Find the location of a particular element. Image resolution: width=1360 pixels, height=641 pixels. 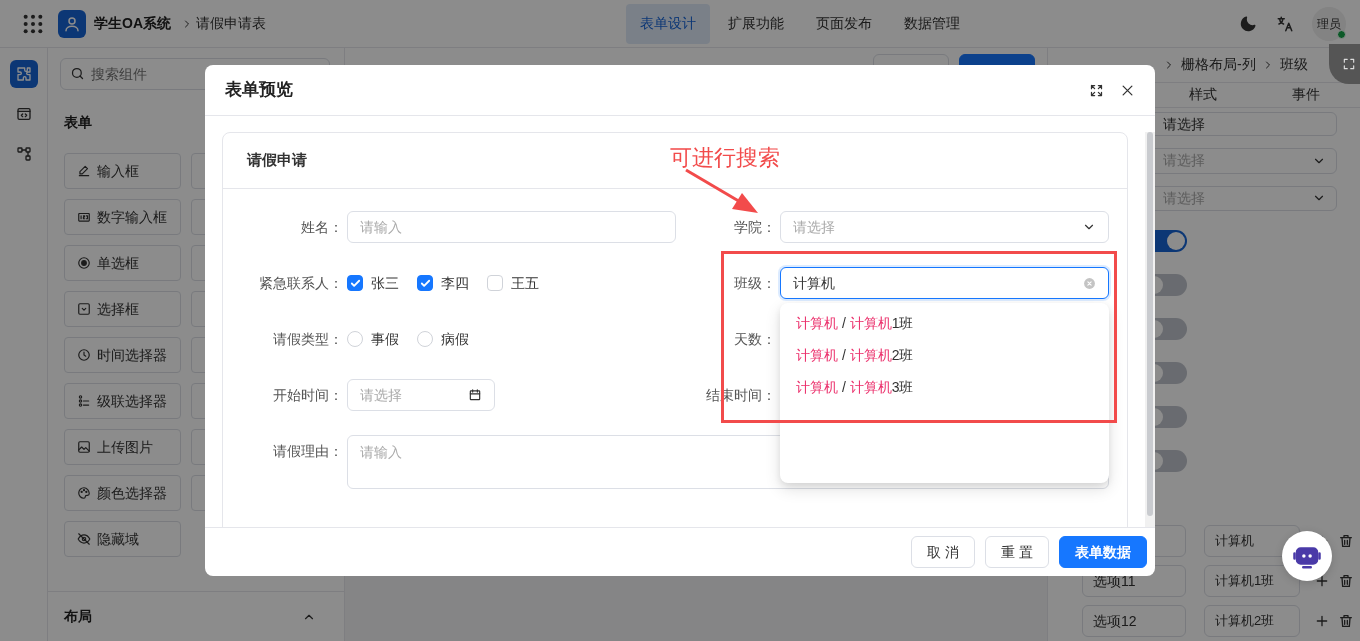

app-name: 学生OA系统 is located at coordinates (132, 23).